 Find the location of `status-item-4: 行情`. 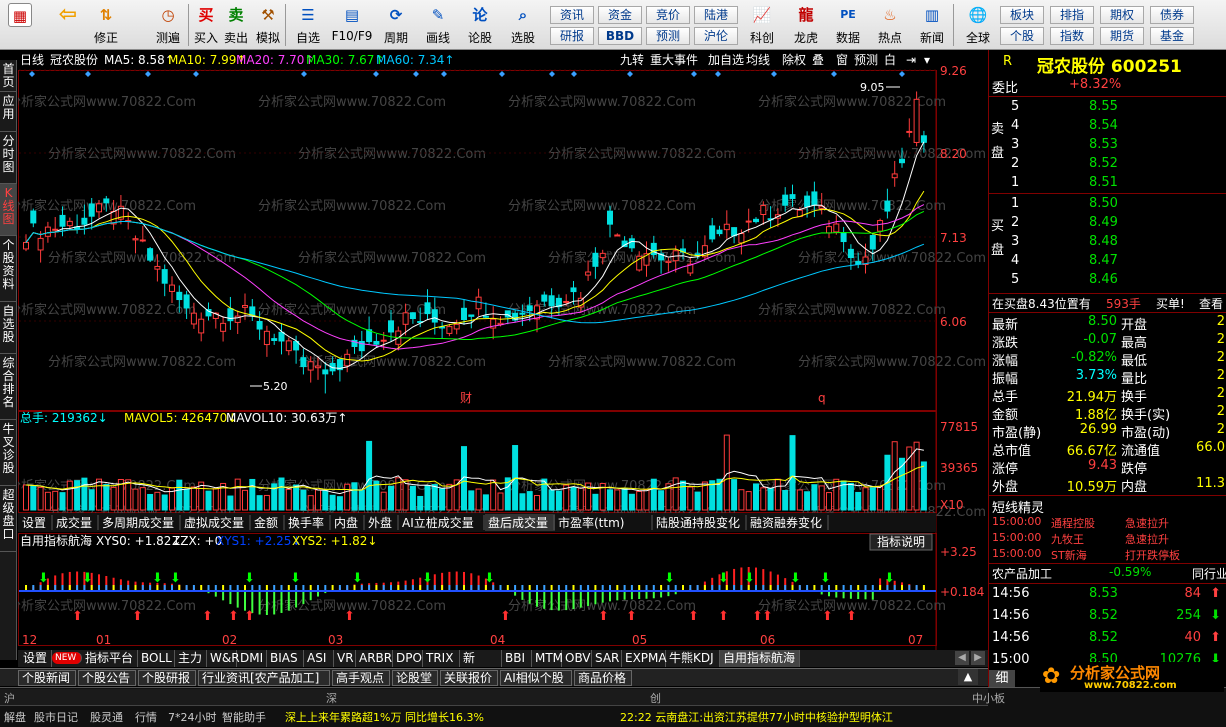

status-item-4: 行情 is located at coordinates (146, 717).